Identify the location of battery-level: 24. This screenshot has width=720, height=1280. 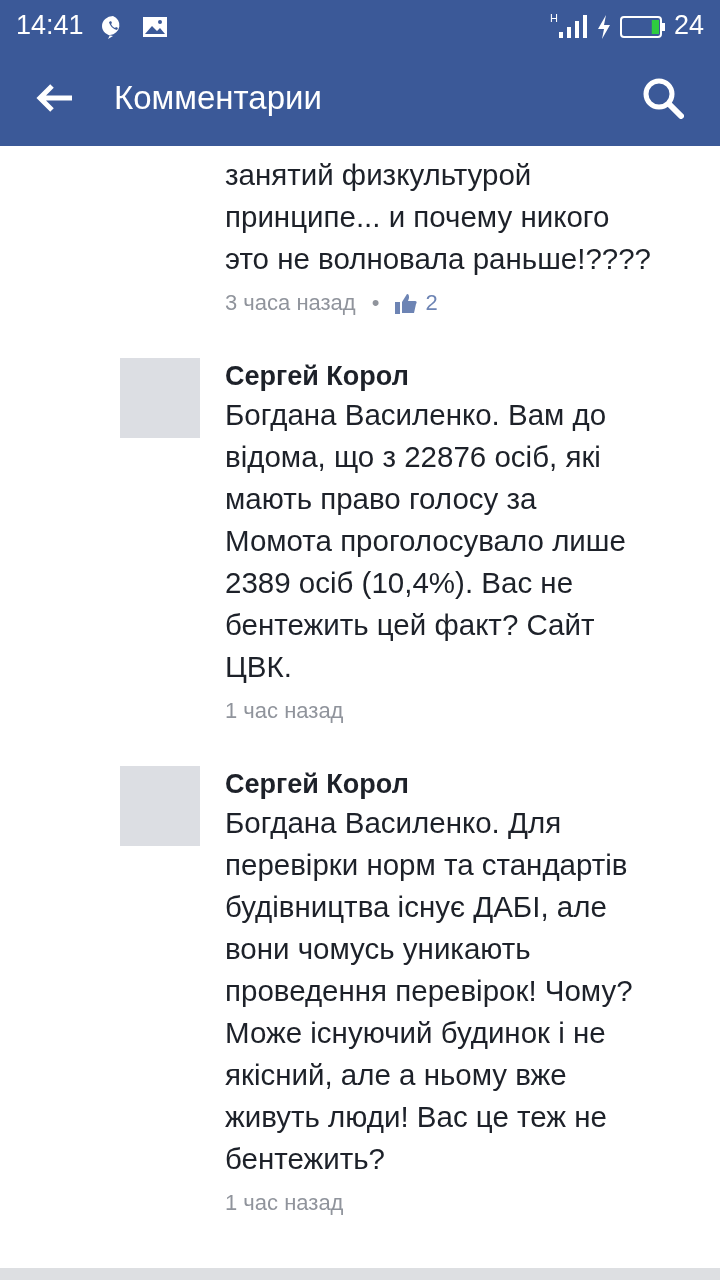
(688, 25).